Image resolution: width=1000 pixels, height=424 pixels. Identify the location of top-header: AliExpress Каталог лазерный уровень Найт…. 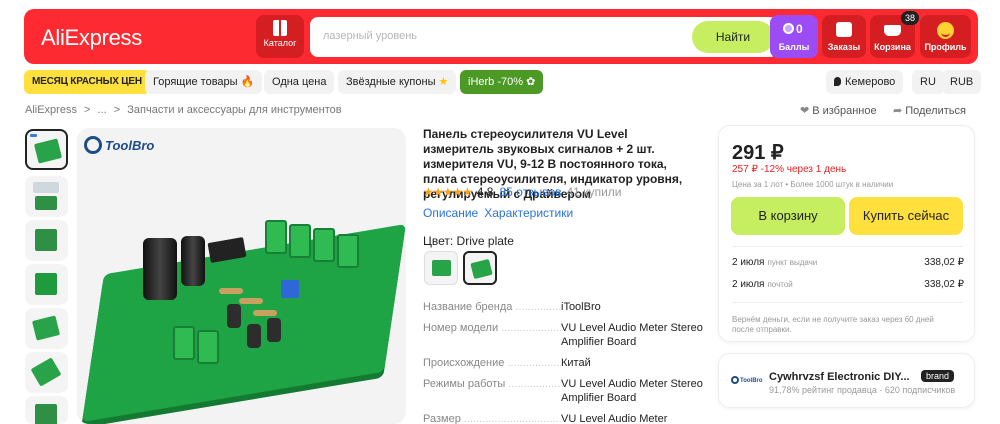
(501, 36).